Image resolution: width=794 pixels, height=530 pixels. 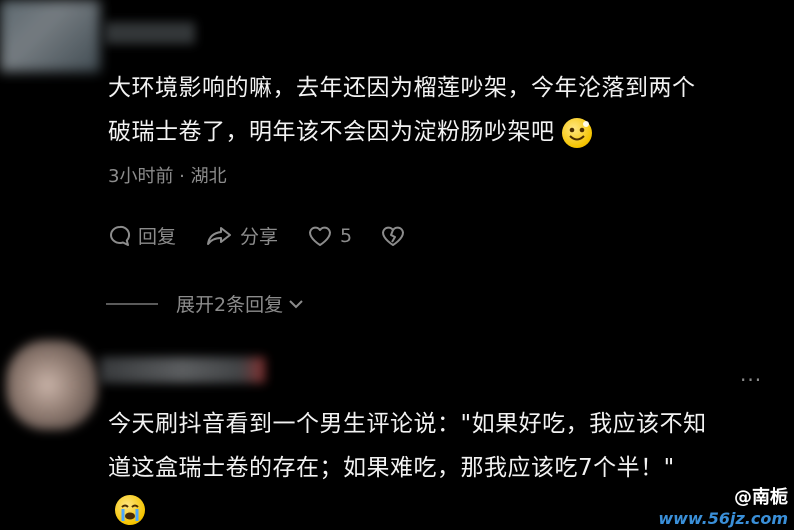 I want to click on comment-line: 破瑞士卷了，明年该不会因为淀粉肠吵架吧, so click(x=448, y=132).